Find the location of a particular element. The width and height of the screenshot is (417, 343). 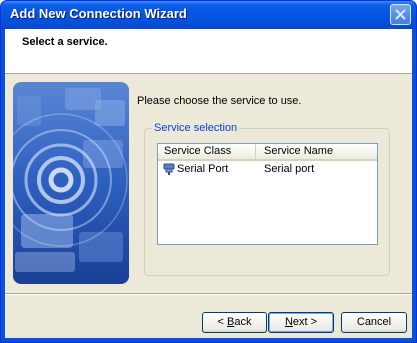

service-name-cell: Serial port is located at coordinates (289, 169).